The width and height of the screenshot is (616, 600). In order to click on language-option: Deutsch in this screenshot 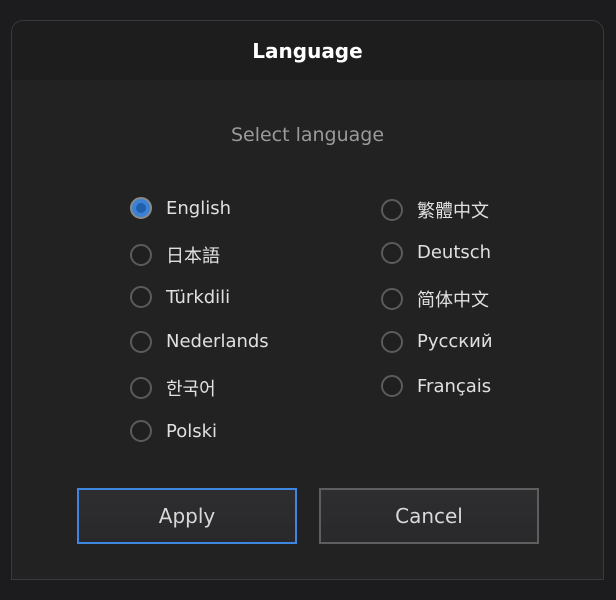, I will do `click(436, 252)`.